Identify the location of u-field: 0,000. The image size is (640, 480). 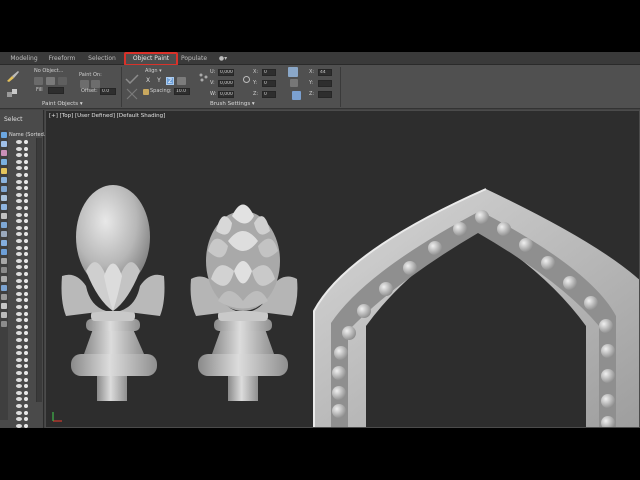
(226, 72).